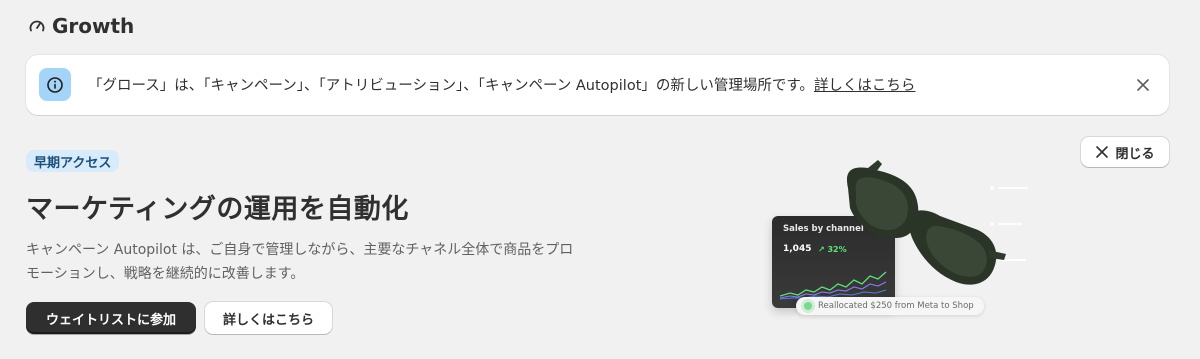  I want to click on dismiss-label: 閉じる, so click(1135, 154).